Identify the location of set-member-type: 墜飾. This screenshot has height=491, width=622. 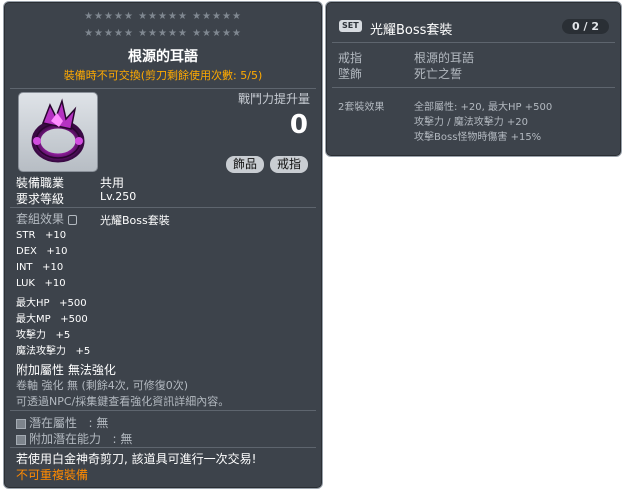
(350, 74).